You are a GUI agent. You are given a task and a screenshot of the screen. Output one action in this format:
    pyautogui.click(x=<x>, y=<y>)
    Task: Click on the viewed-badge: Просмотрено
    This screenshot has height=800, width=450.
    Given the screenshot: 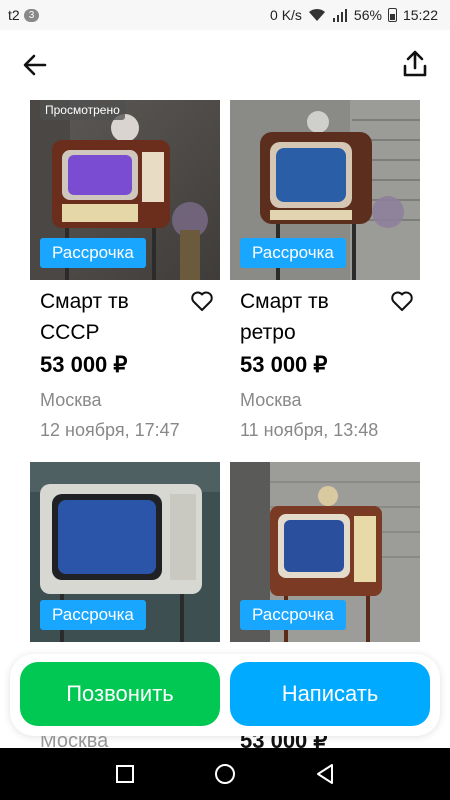 What is the action you would take?
    pyautogui.click(x=82, y=110)
    